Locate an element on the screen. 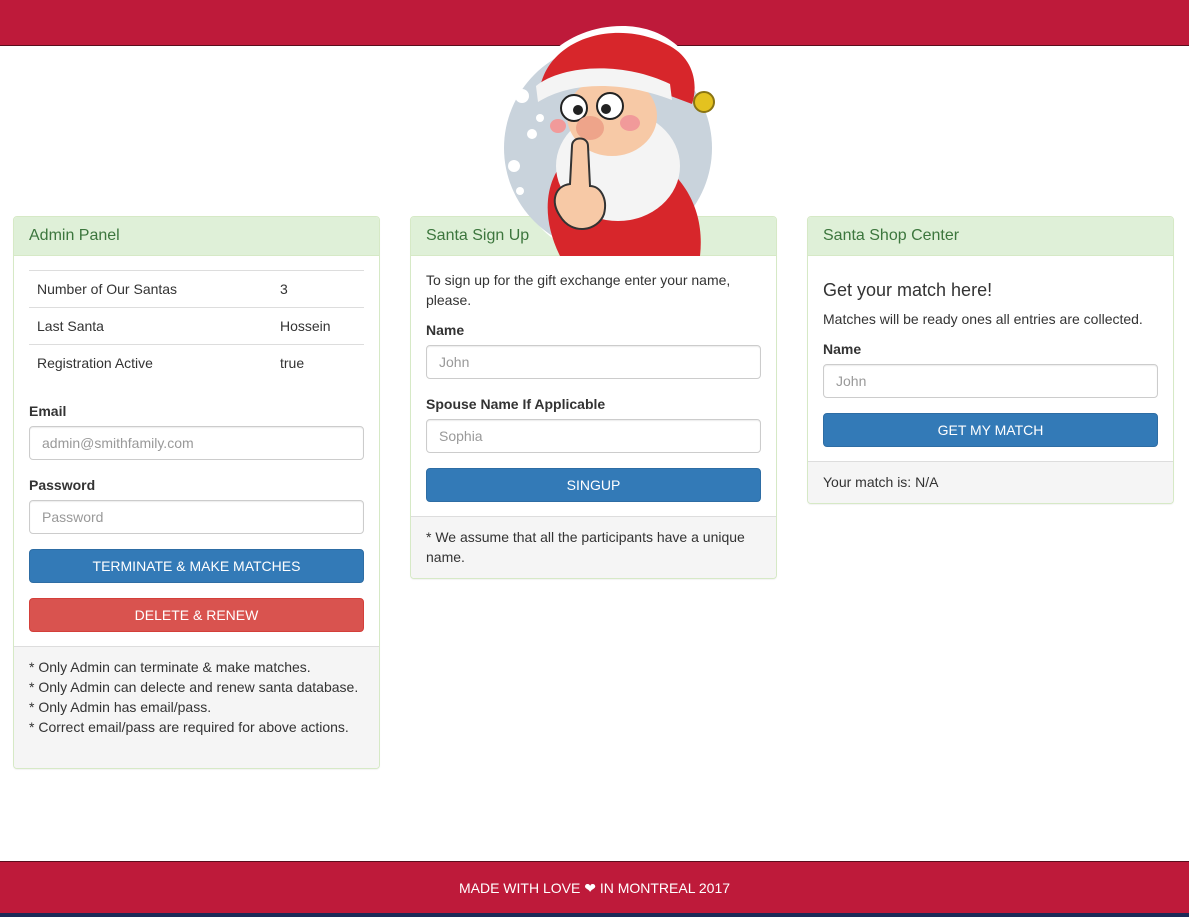 The height and width of the screenshot is (917, 1189). email-field is located at coordinates (196, 443).